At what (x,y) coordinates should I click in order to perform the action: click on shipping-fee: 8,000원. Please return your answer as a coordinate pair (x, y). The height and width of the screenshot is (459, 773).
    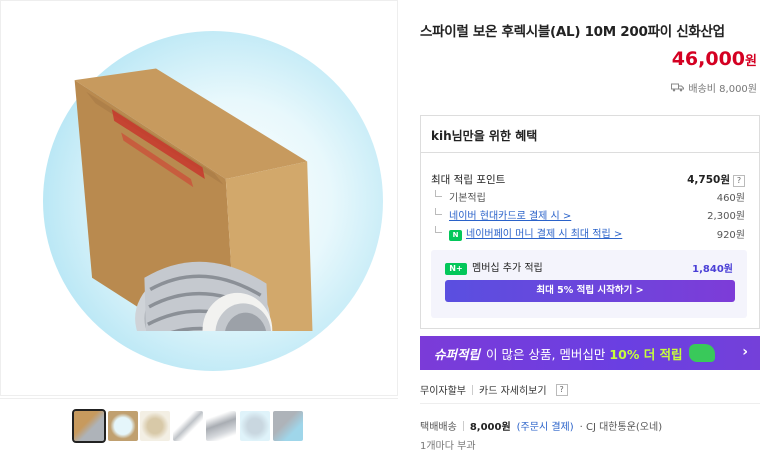
    Looking at the image, I should click on (490, 427).